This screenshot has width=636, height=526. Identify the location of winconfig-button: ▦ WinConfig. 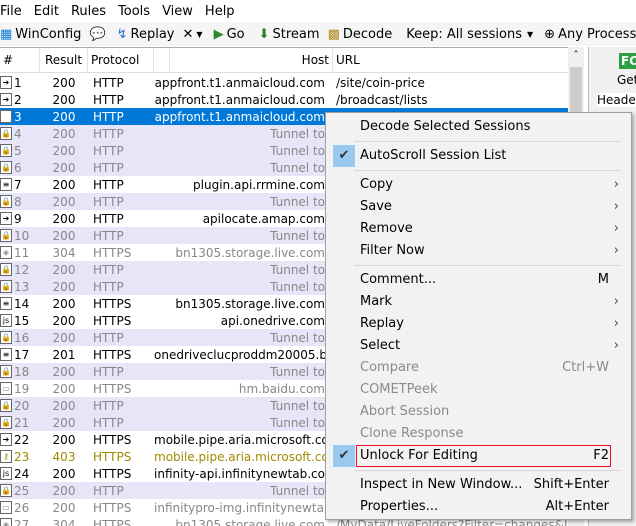
(40, 34).